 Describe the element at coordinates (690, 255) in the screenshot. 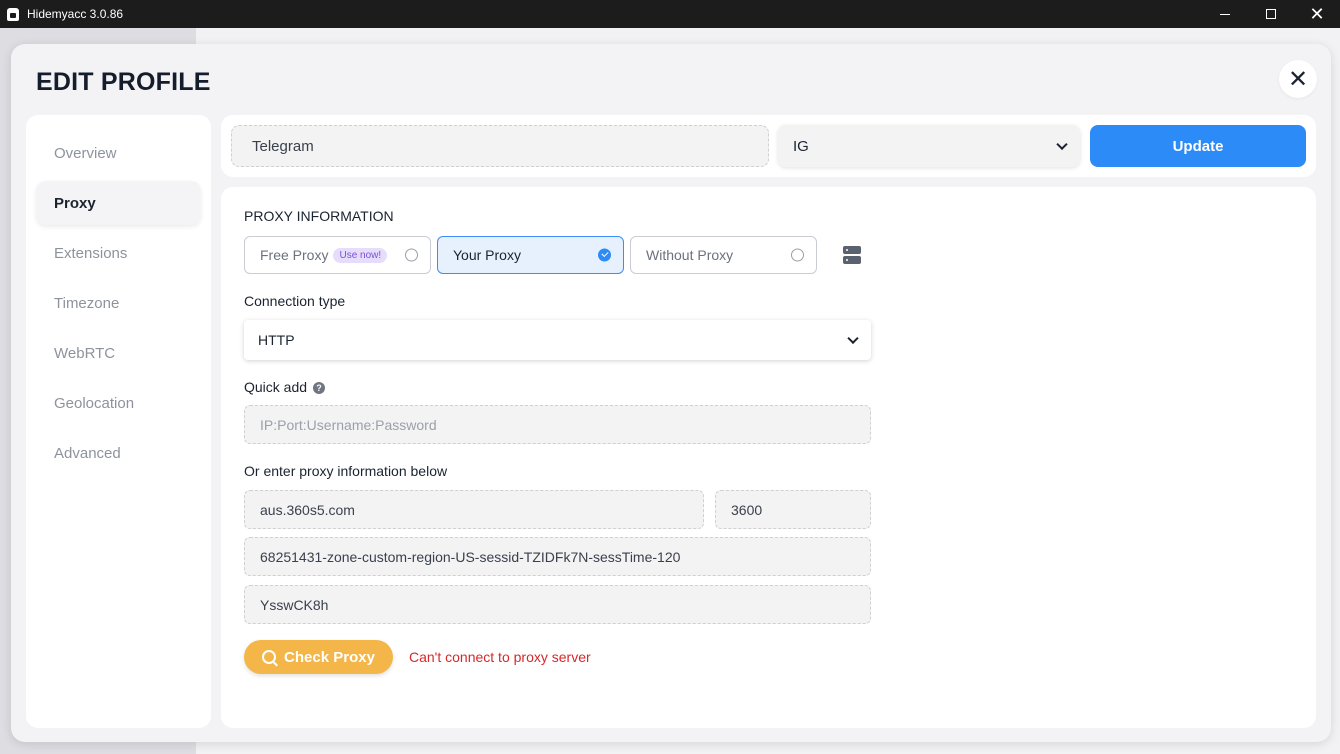

I see `without-proxy-label: Without Proxy` at that location.